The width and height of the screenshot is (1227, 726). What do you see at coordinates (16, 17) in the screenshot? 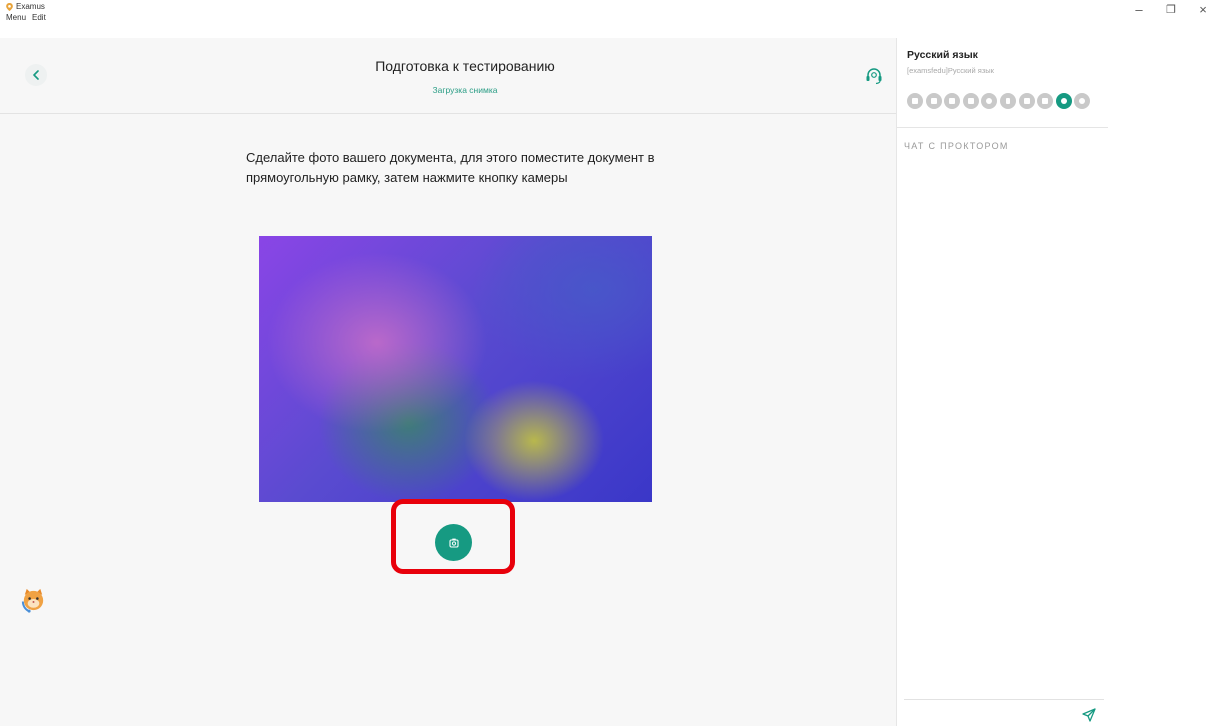
I see `menu-item-menu: Menu` at bounding box center [16, 17].